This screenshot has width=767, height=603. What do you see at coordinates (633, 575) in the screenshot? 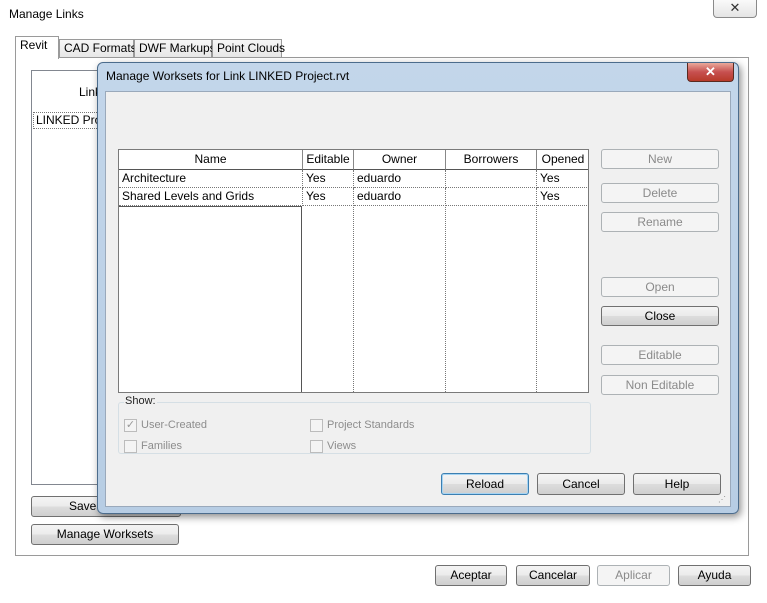
I see `apply-button: Aplicar` at bounding box center [633, 575].